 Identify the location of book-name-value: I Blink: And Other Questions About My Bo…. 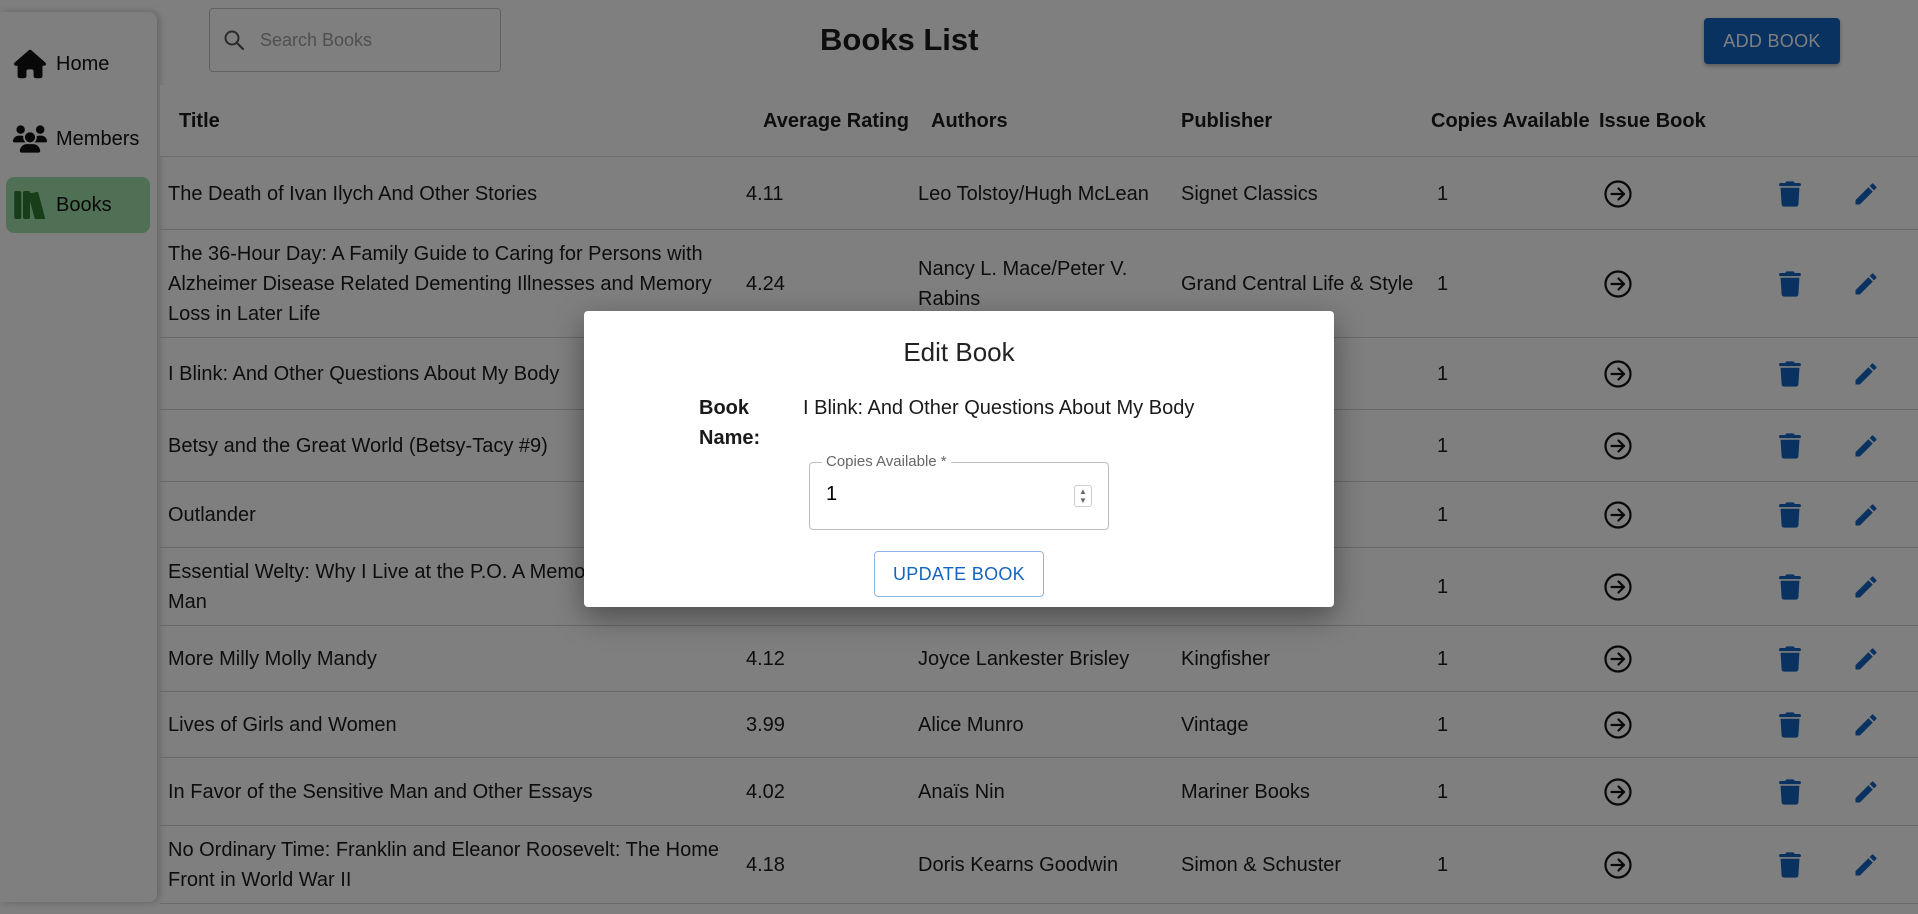
(999, 408).